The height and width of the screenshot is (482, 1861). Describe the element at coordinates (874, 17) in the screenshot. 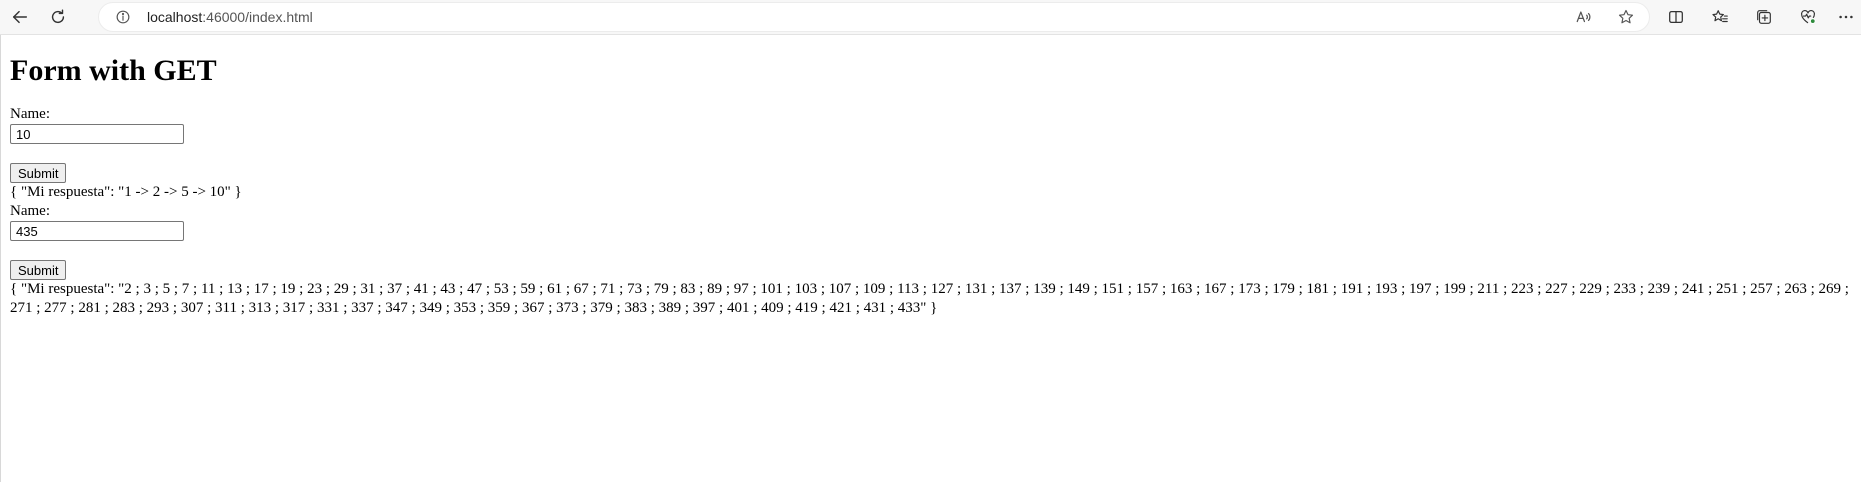

I see `address-bar: localhost:46000/index.html` at that location.